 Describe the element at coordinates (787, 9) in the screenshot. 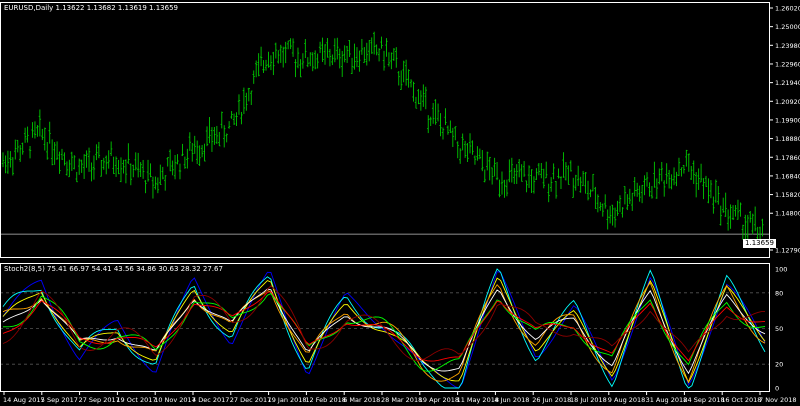

I see `price-tick-label: 1.26020` at that location.